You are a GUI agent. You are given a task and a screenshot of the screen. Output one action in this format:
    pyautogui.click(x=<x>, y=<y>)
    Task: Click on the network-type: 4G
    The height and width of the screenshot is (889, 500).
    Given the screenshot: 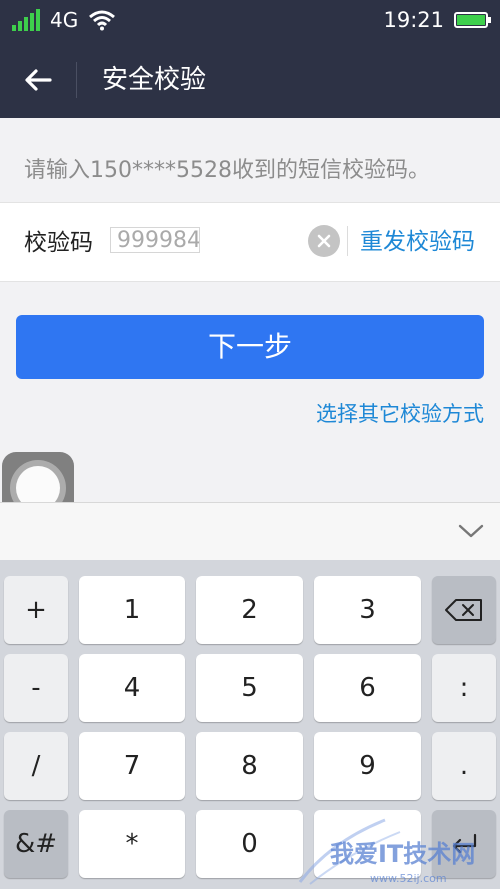 What is the action you would take?
    pyautogui.click(x=64, y=20)
    